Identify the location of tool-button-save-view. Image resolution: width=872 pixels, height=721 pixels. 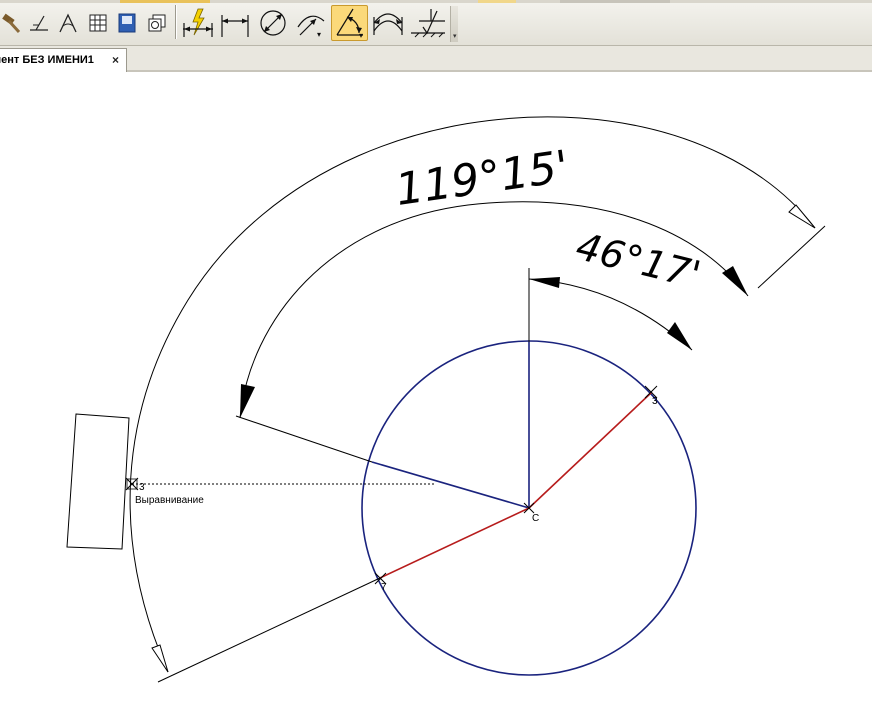
(127, 23).